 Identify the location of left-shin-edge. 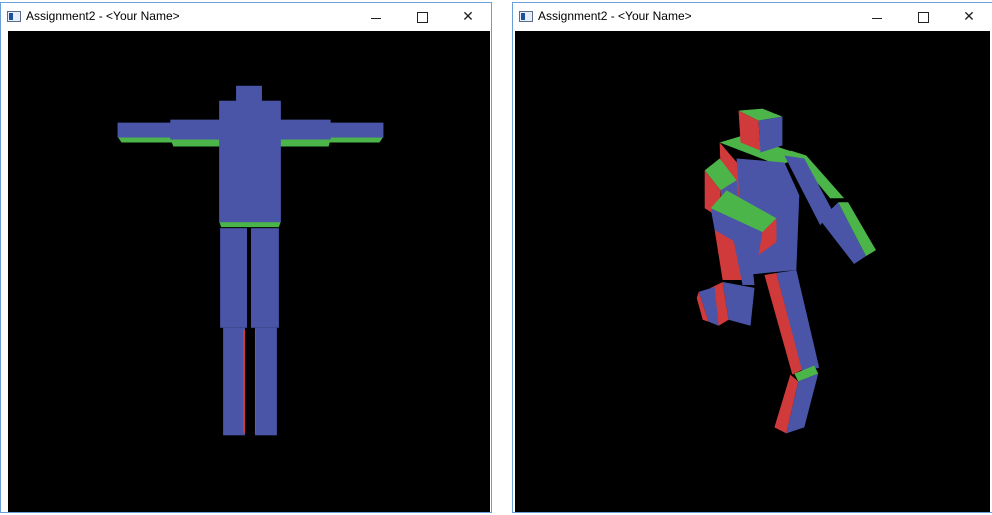
(244, 381).